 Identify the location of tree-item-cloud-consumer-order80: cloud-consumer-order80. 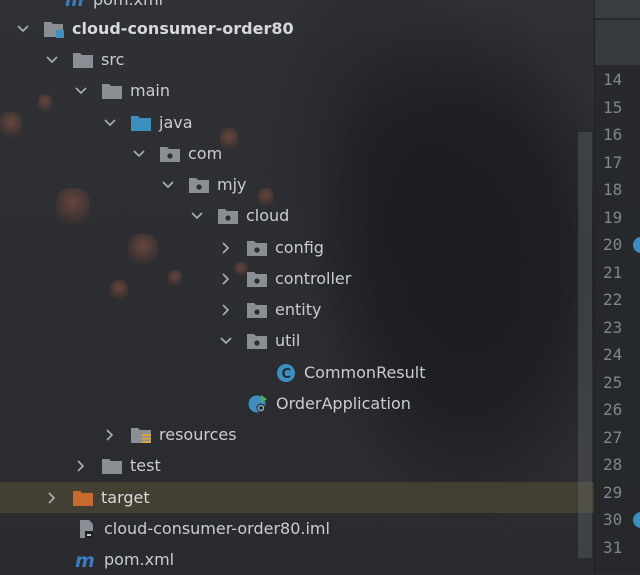
(297, 28).